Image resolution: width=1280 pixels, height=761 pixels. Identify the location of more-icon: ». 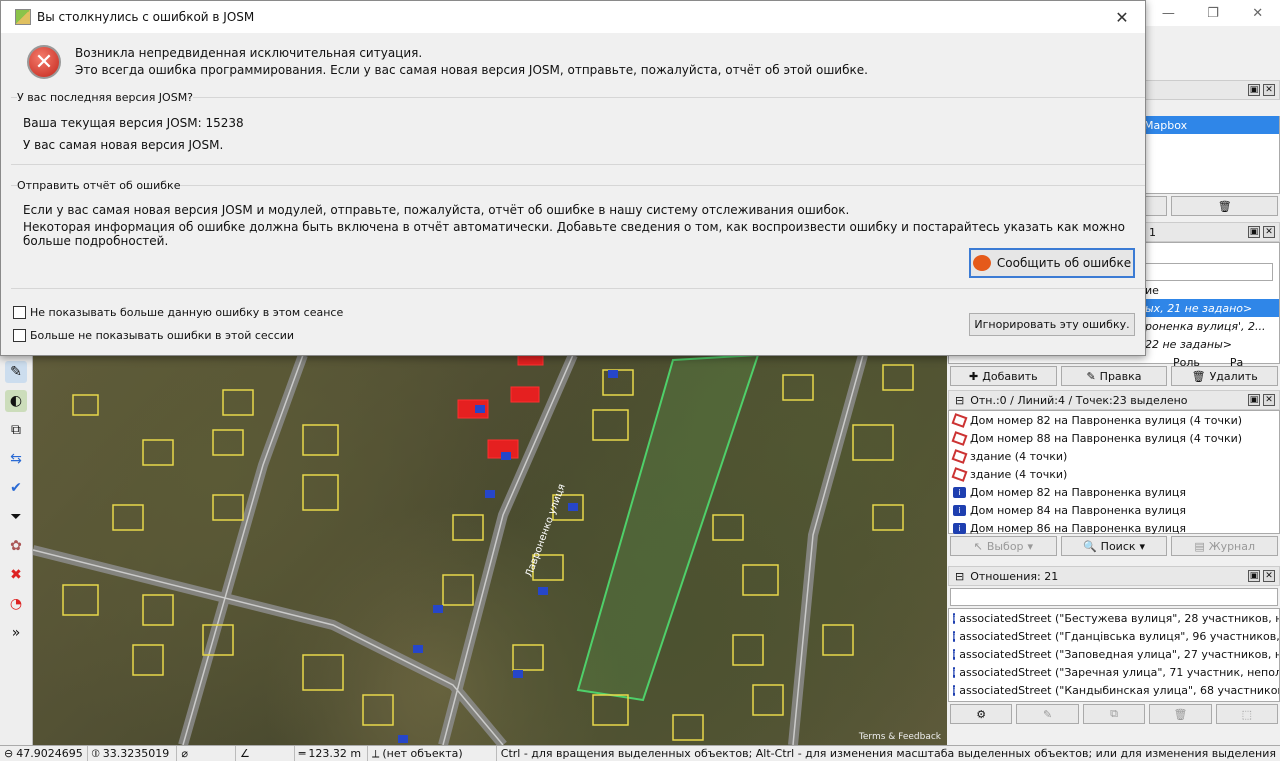
(16, 633).